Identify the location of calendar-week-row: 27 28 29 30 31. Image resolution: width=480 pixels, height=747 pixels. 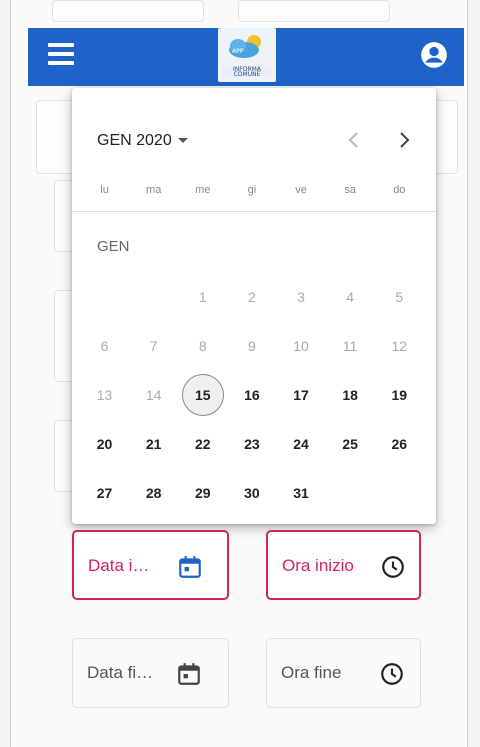
(254, 492).